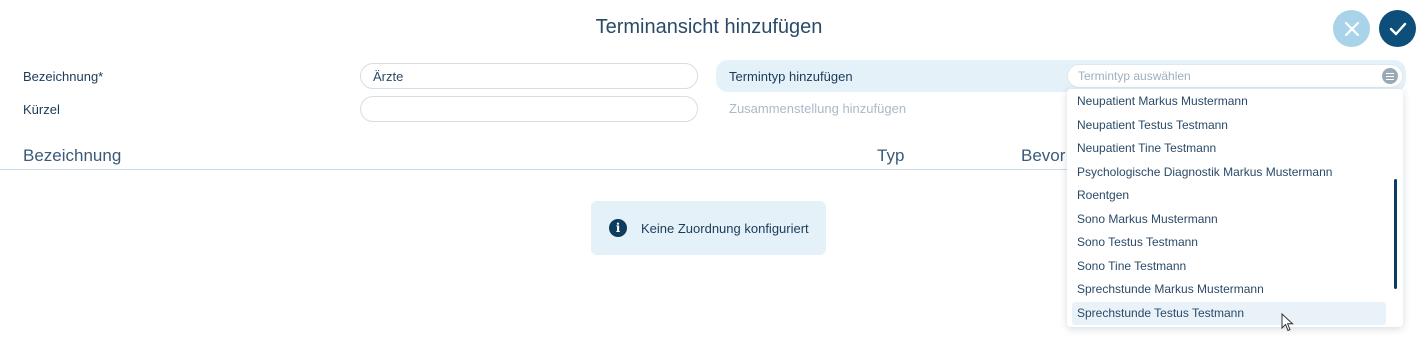 This screenshot has height=347, width=1426. What do you see at coordinates (1229, 313) in the screenshot?
I see `dropdown-option-hovered: Sprechstunde Testus Testmann` at bounding box center [1229, 313].